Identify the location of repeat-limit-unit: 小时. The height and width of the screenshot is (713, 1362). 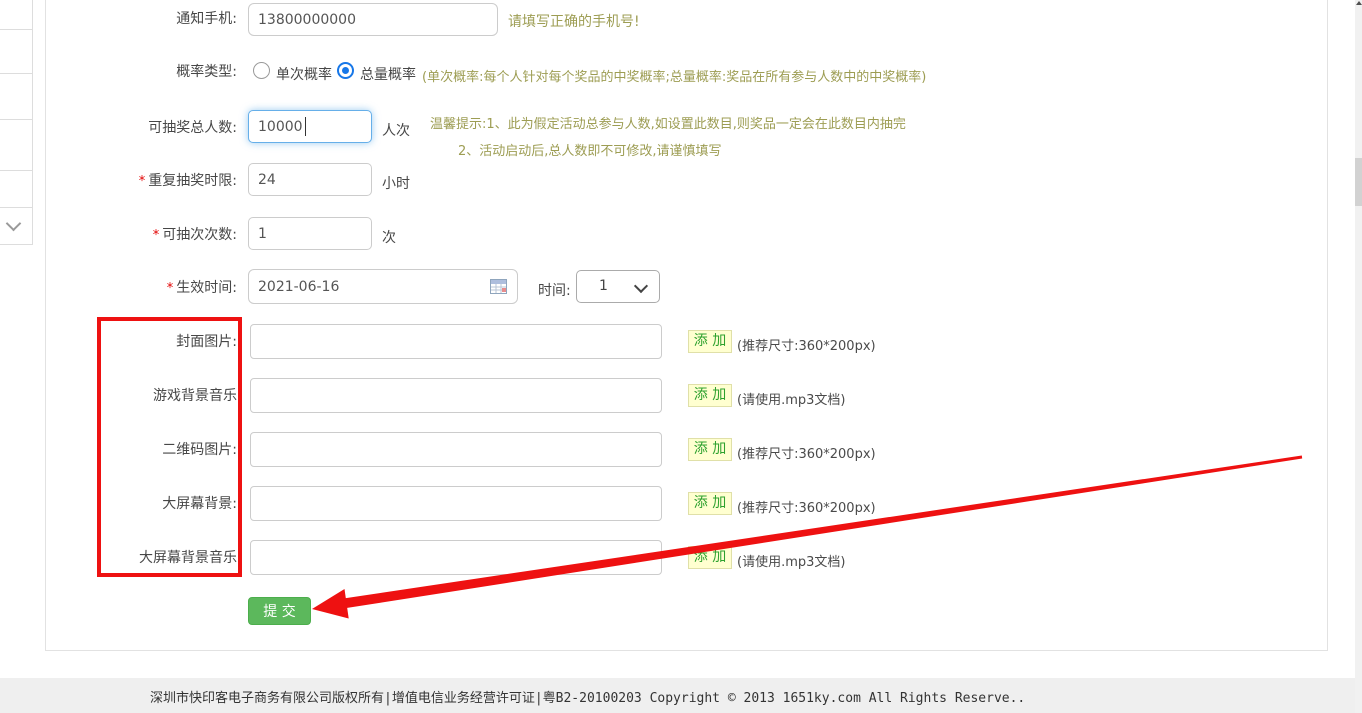
(396, 184).